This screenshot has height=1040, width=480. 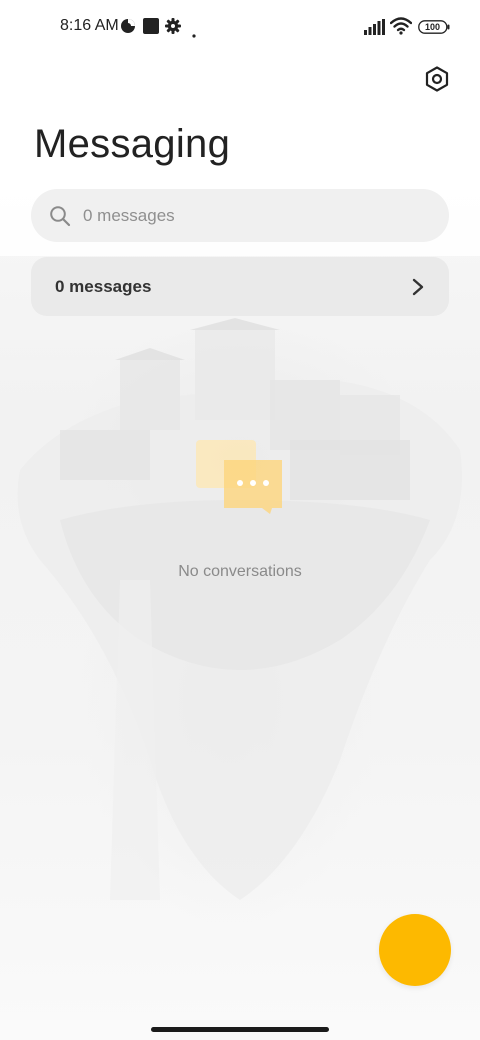 What do you see at coordinates (132, 144) in the screenshot?
I see `page-title: Messaging` at bounding box center [132, 144].